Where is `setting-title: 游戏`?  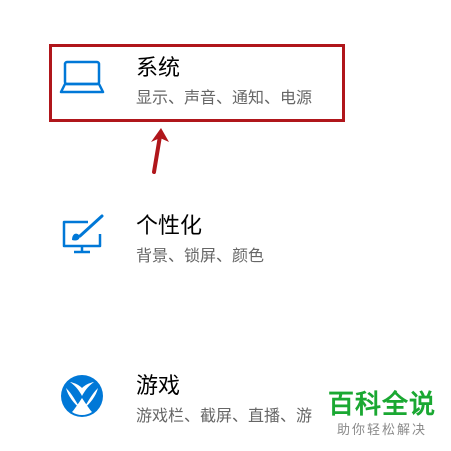
setting-title: 游戏 is located at coordinates (158, 386).